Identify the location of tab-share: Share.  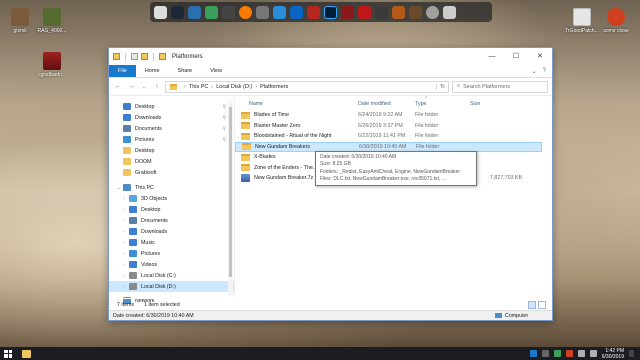
(185, 71).